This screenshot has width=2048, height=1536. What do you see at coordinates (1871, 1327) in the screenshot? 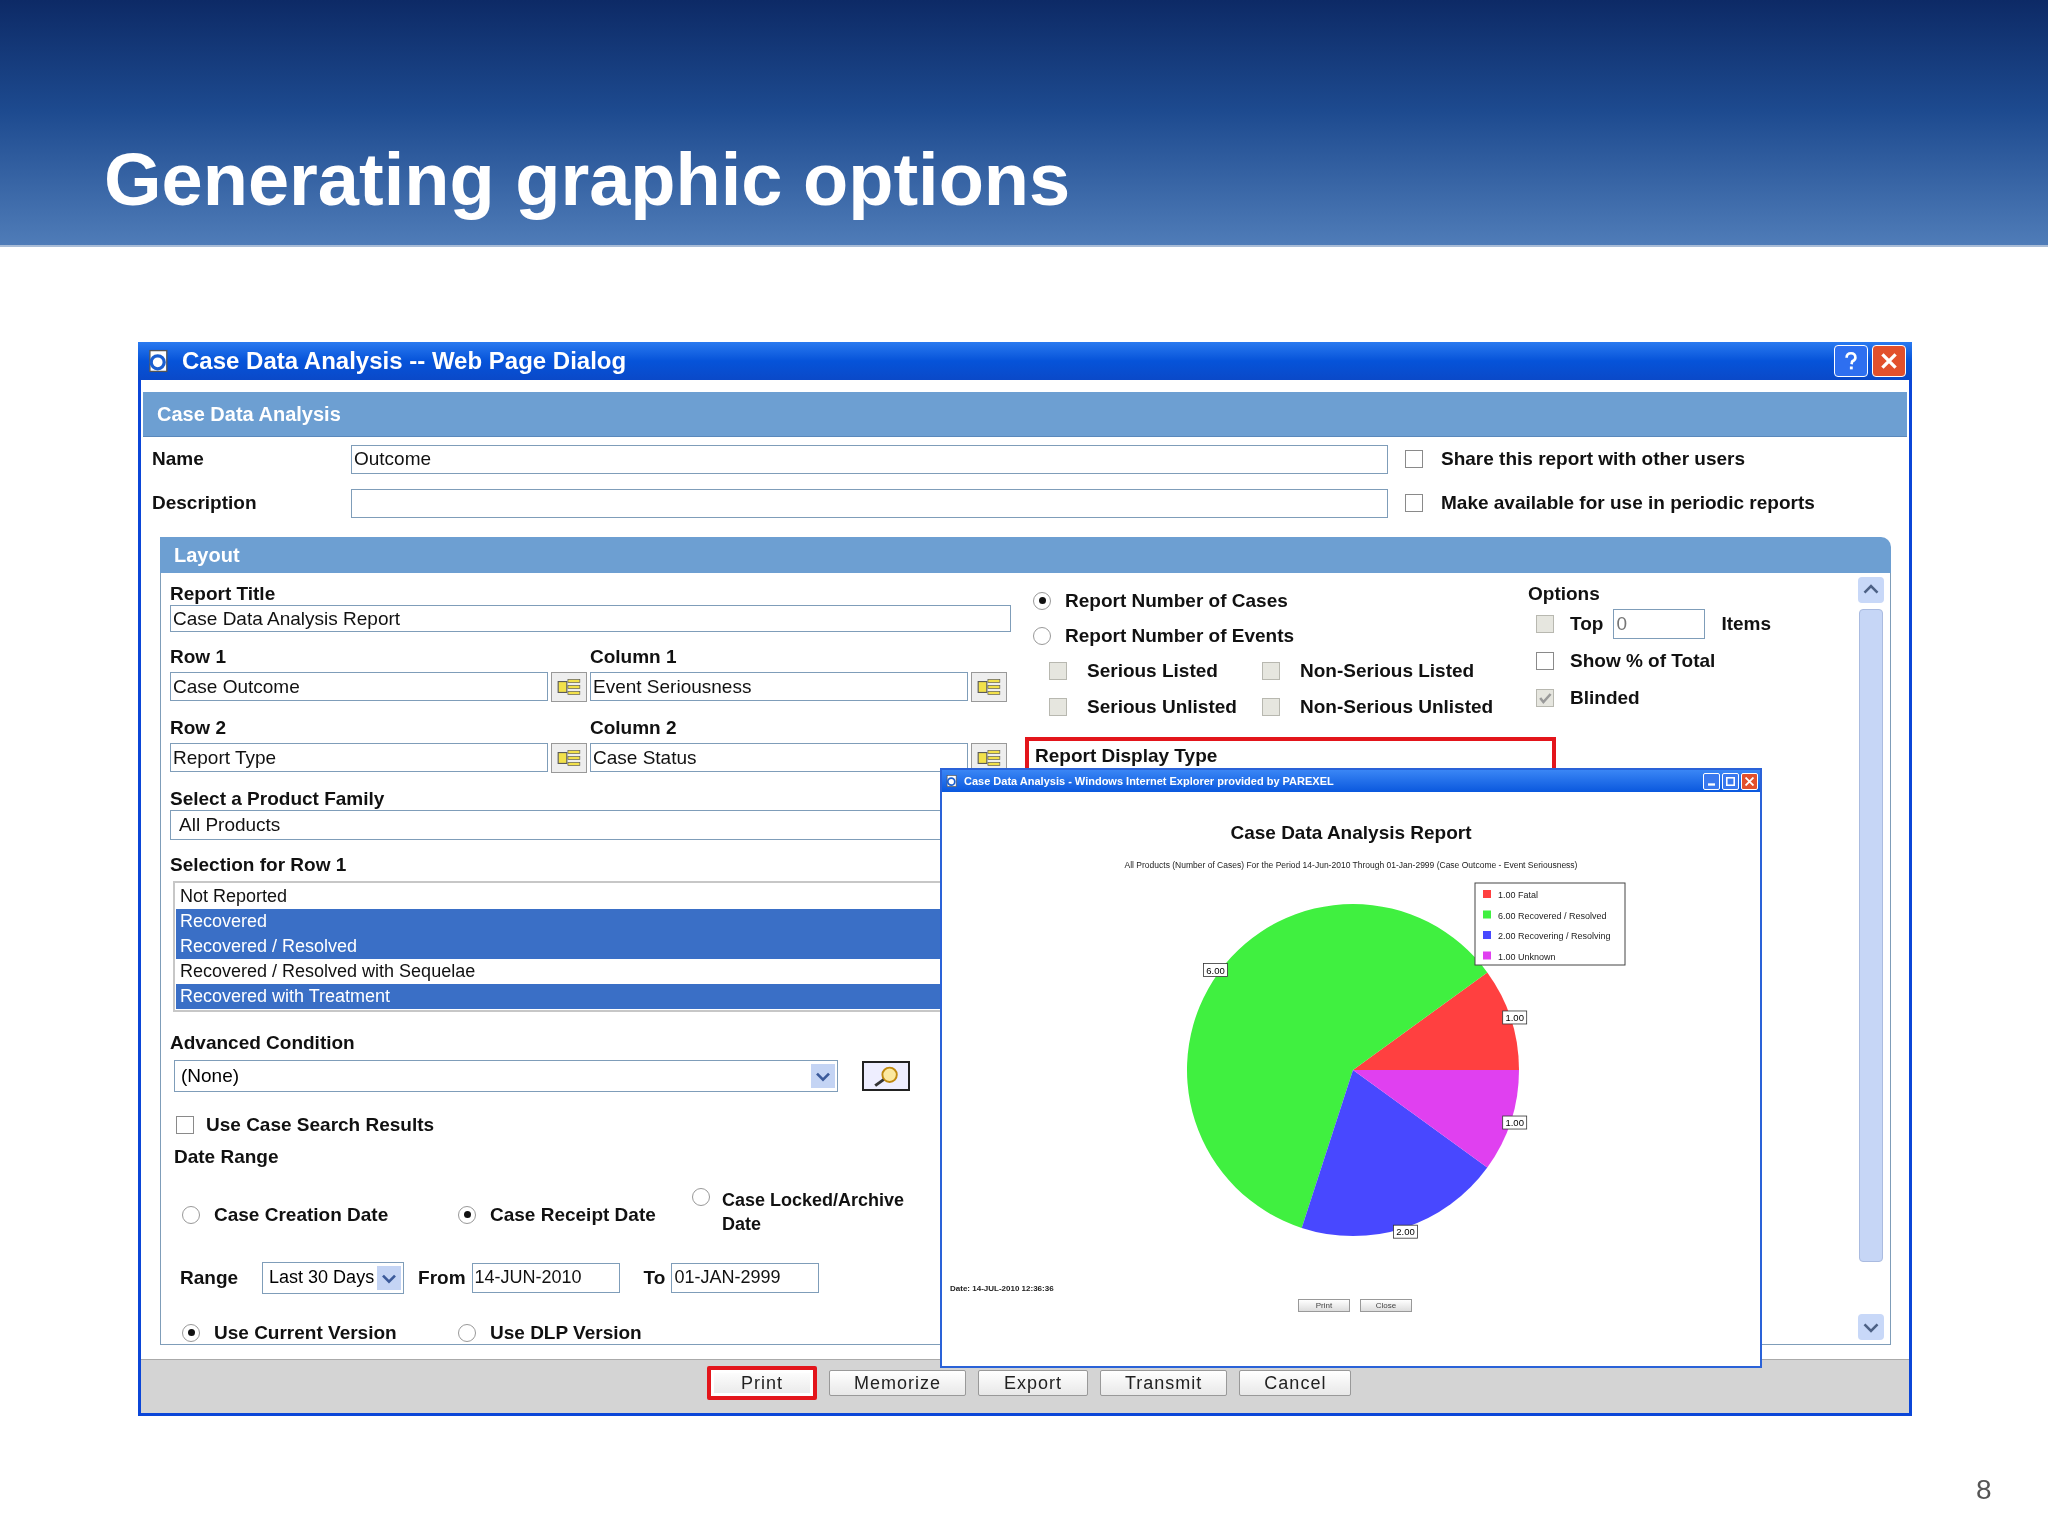
I see `scroll-down-icon` at bounding box center [1871, 1327].